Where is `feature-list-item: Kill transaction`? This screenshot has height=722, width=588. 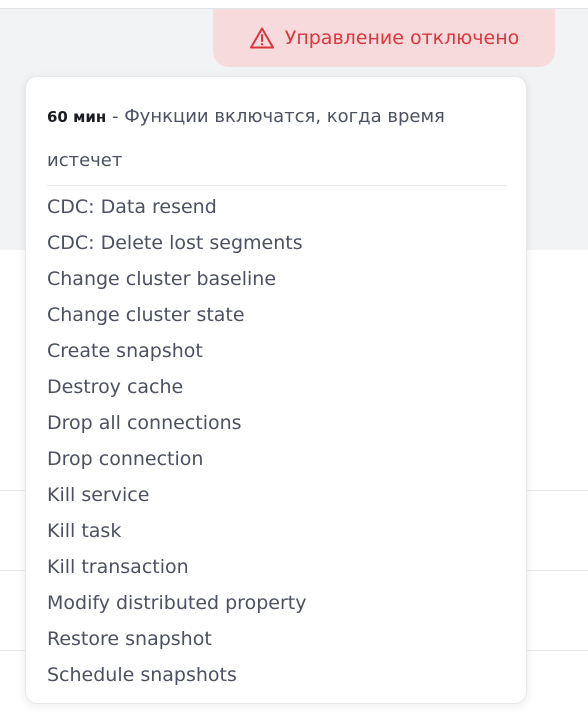
feature-list-item: Kill transaction is located at coordinates (118, 567).